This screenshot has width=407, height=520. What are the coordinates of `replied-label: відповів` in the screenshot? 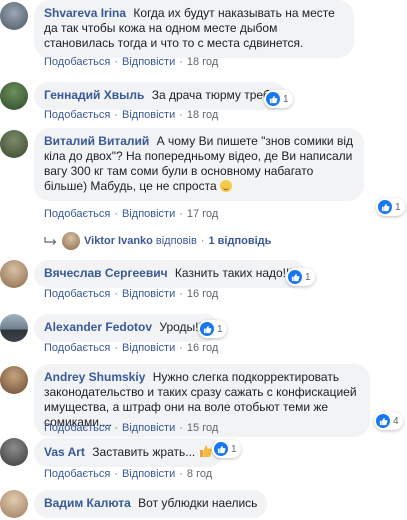 It's located at (176, 241).